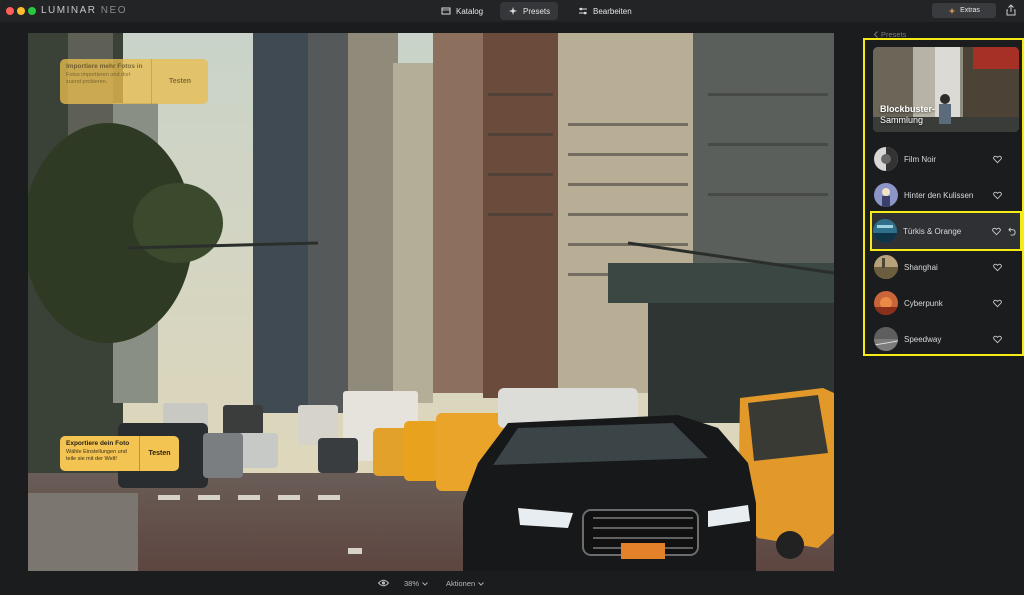 The image size is (1024, 595). Describe the element at coordinates (946, 339) in the screenshot. I see `preset-item-speedway: Speedway` at that location.